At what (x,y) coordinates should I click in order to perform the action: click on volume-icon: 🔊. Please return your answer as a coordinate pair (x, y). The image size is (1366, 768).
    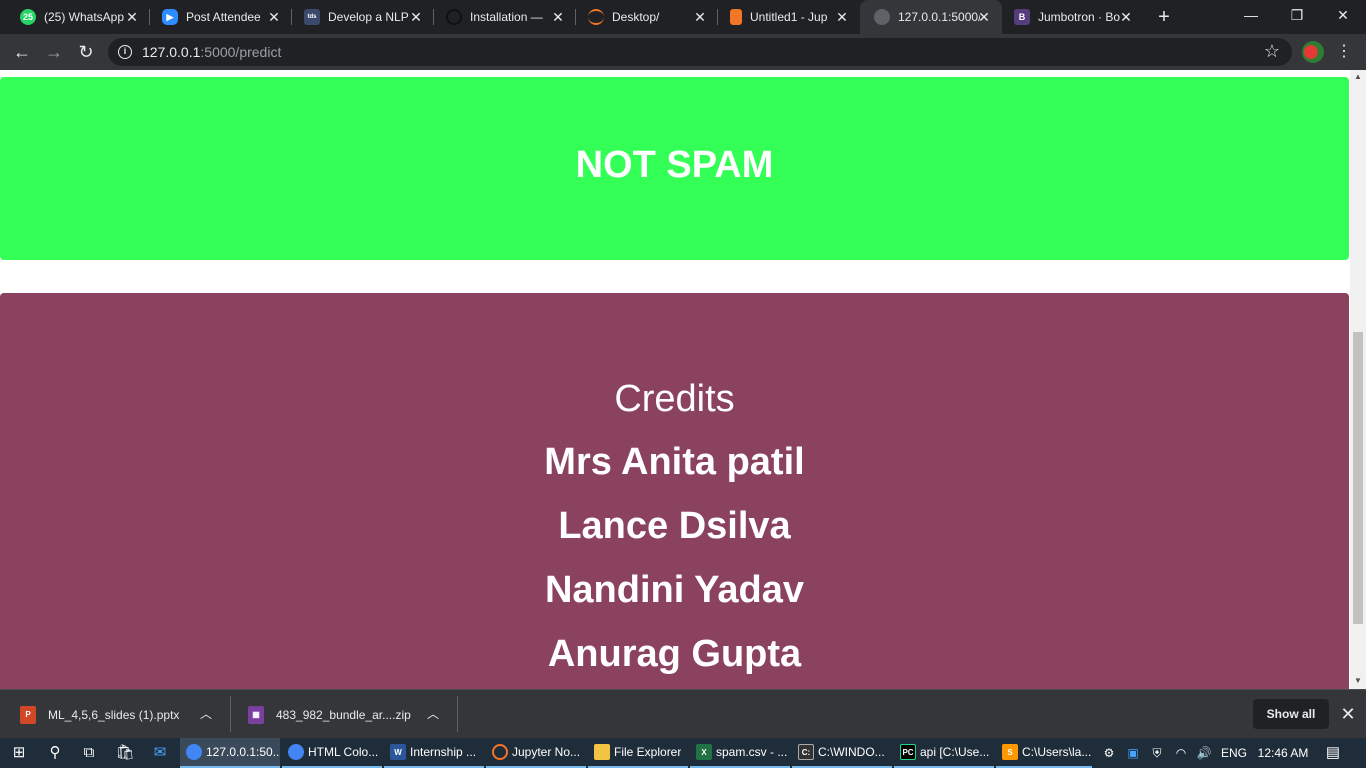
    Looking at the image, I should click on (1204, 753).